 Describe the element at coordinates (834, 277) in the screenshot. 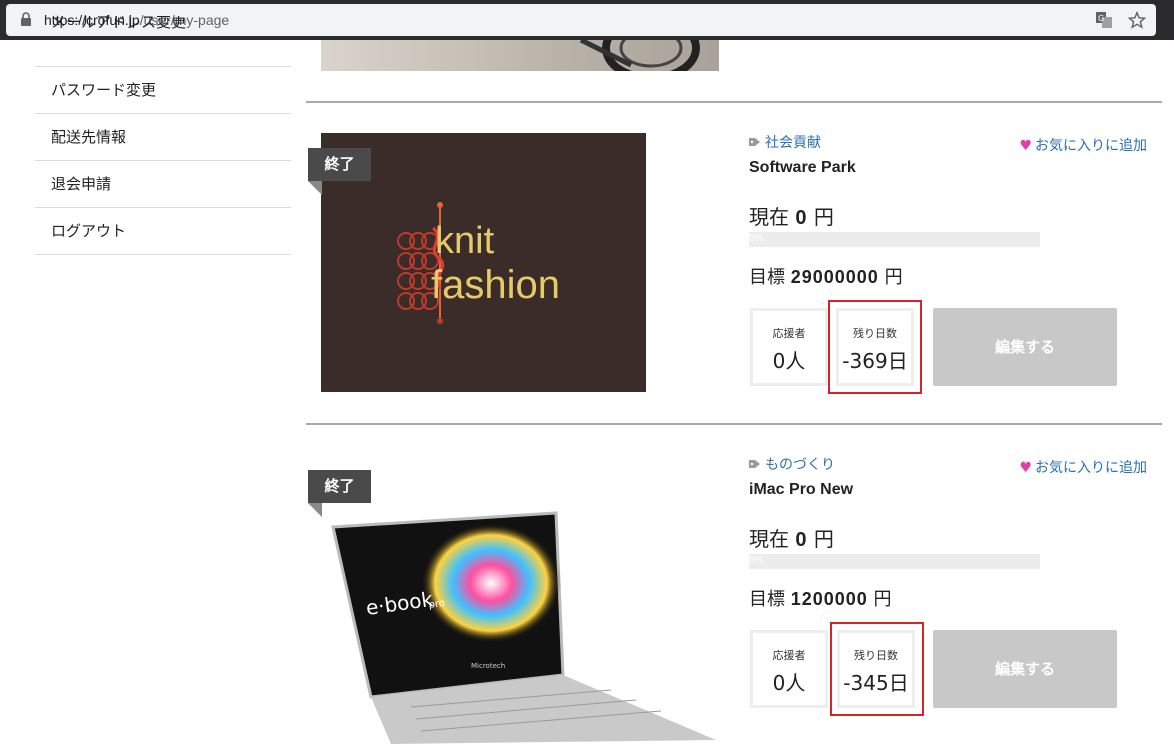

I see `goal-value: 29000000` at that location.